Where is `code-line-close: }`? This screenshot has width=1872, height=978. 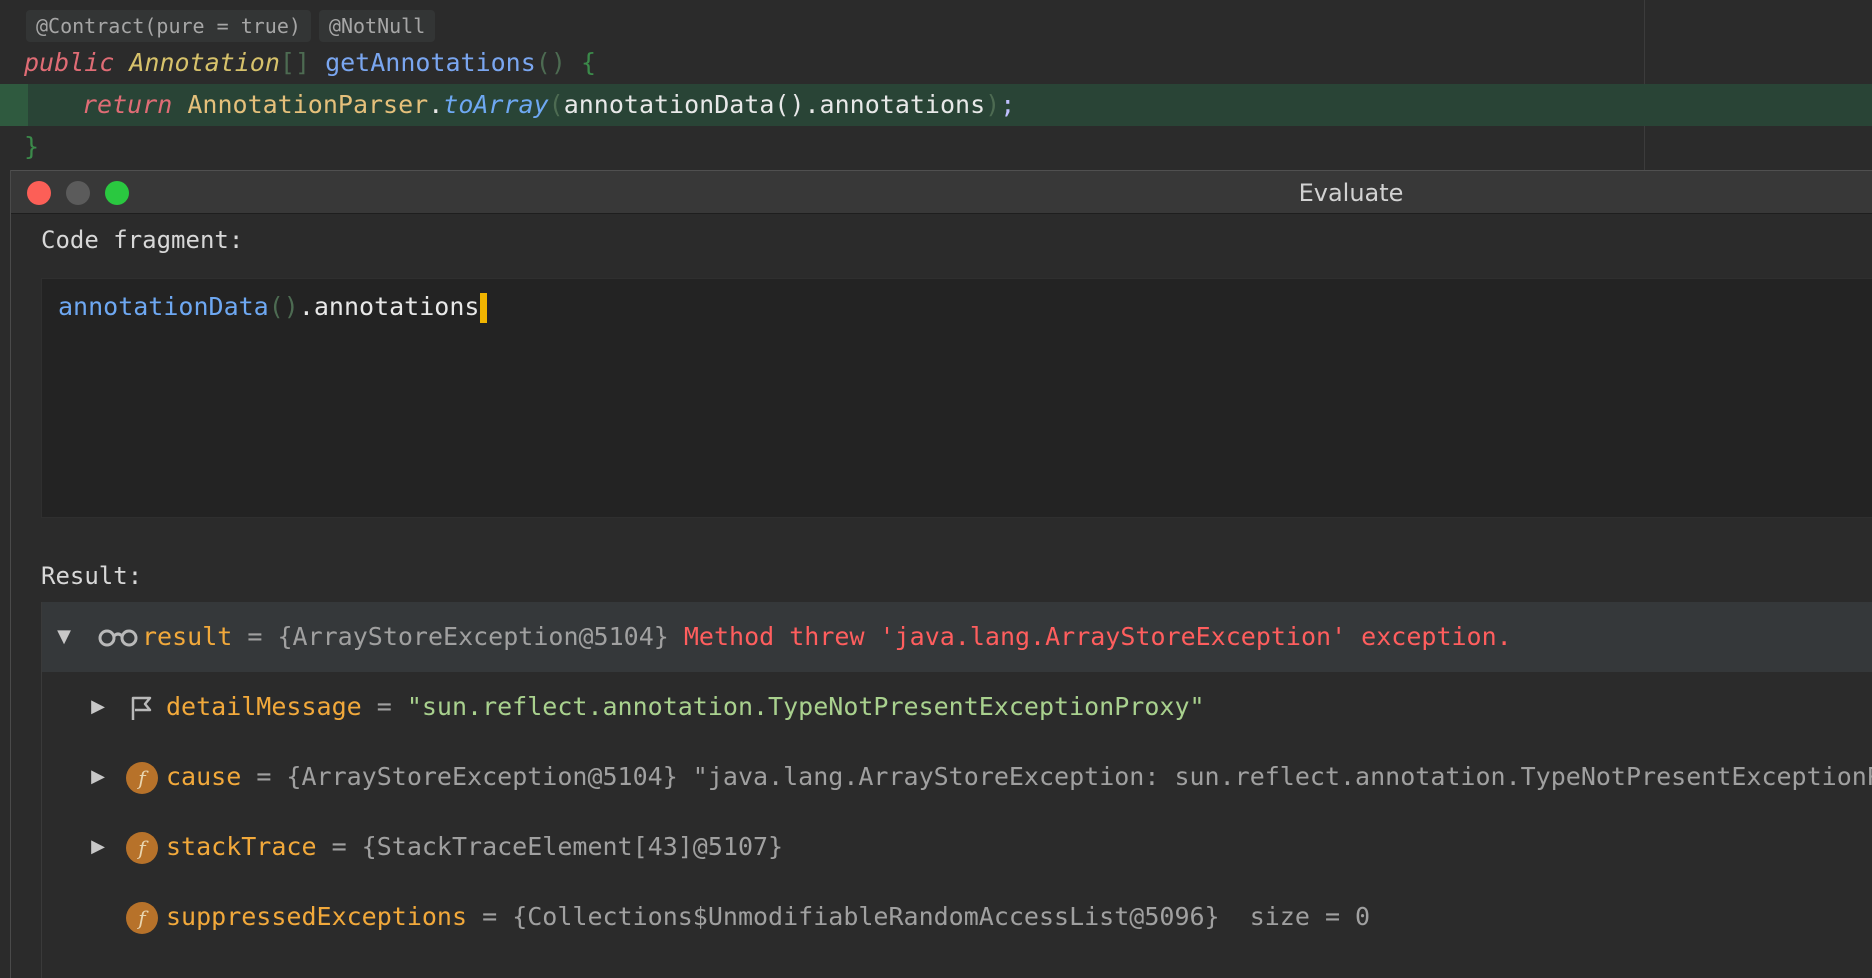
code-line-close: } is located at coordinates (31, 147).